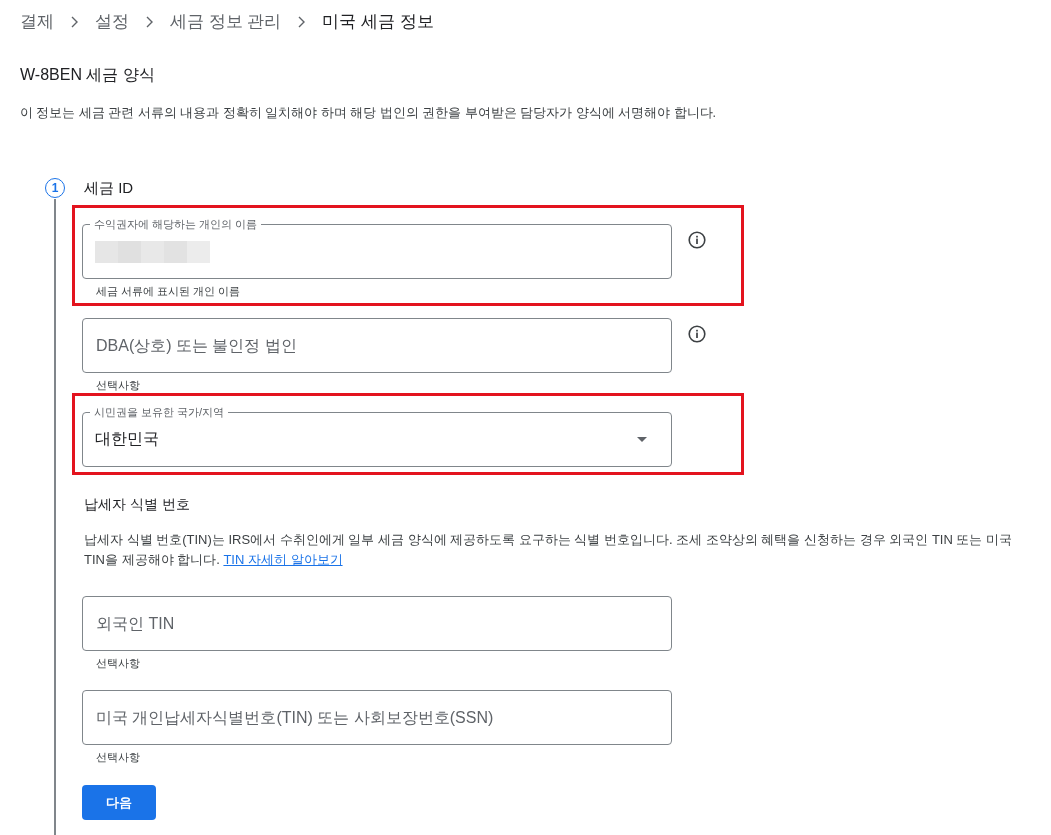 The image size is (1051, 835). Describe the element at coordinates (168, 291) in the screenshot. I see `helper-text: 세금 서류에 표시된 개인 이름` at that location.